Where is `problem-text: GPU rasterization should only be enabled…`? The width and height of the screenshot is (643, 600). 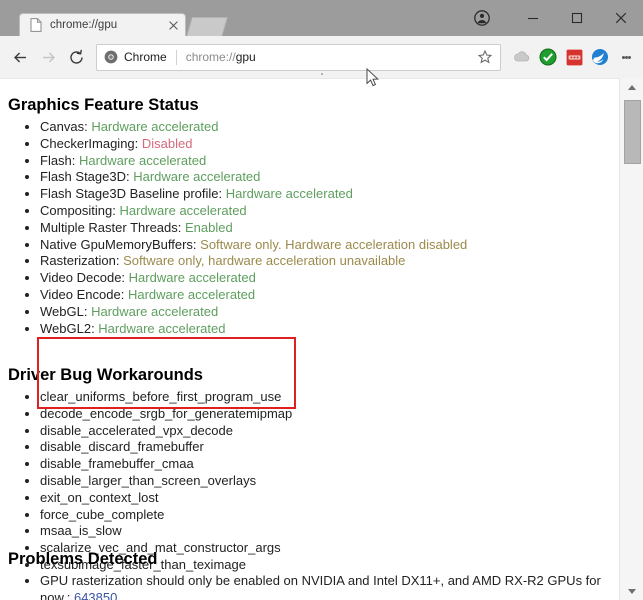
problem-text: GPU rasterization should only be enabled… is located at coordinates (320, 586).